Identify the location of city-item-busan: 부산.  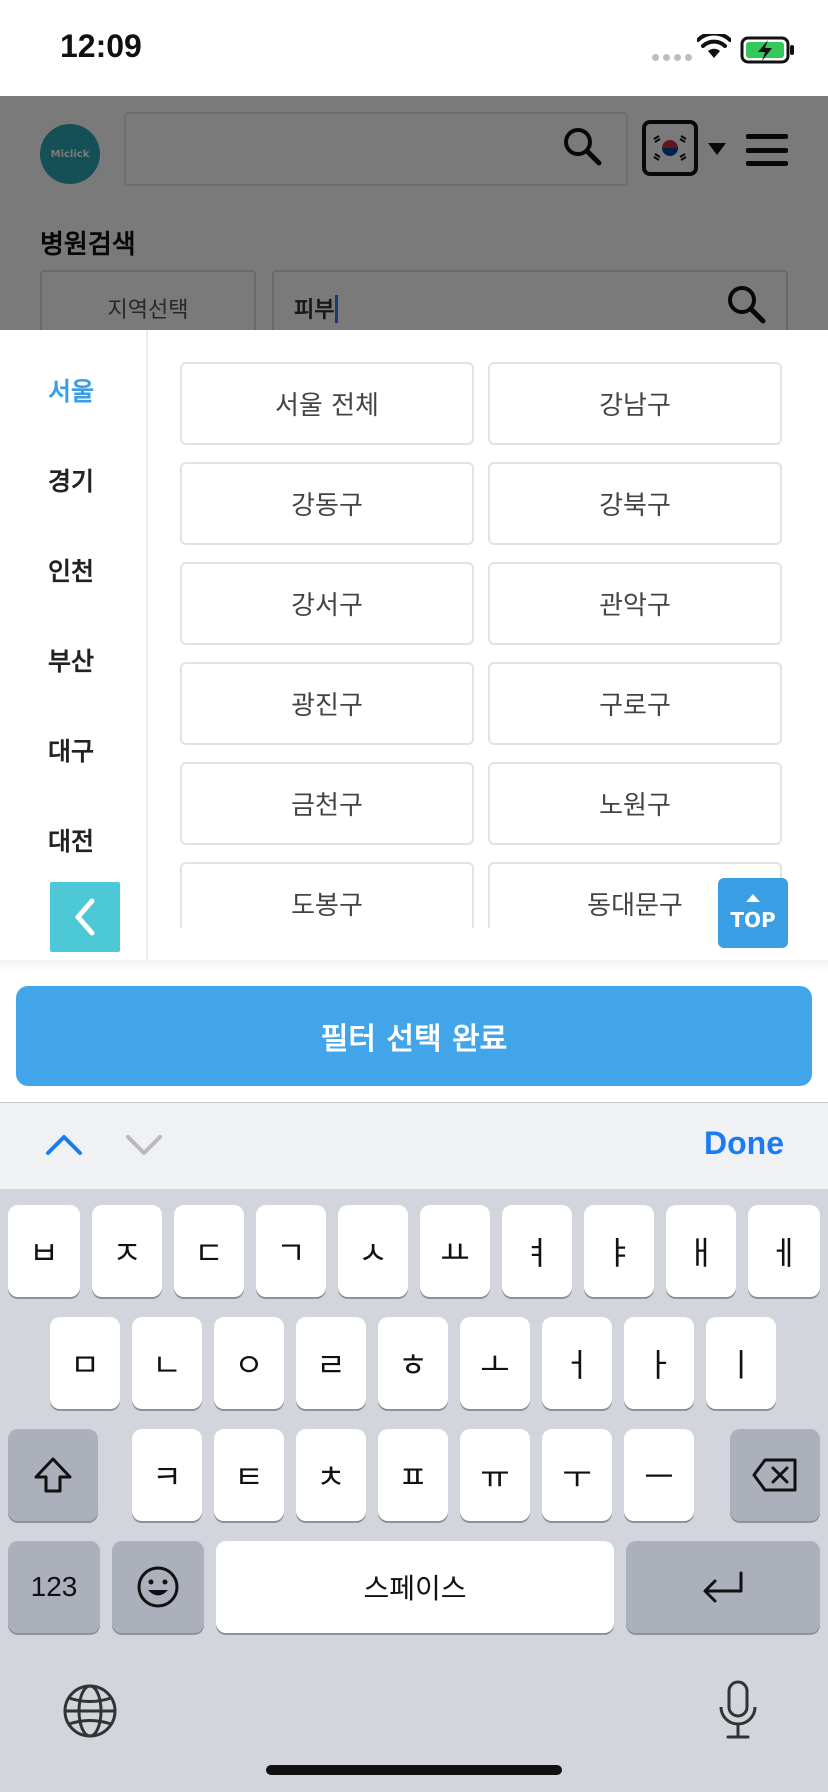
(71, 660).